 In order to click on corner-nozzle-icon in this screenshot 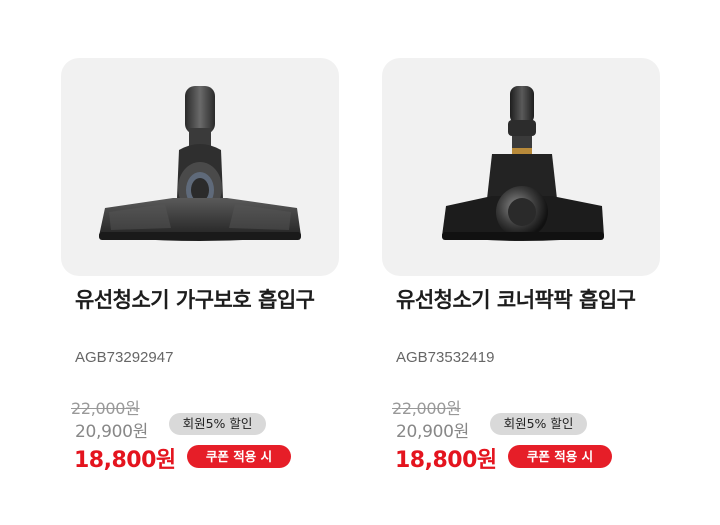, I will do `click(523, 163)`.